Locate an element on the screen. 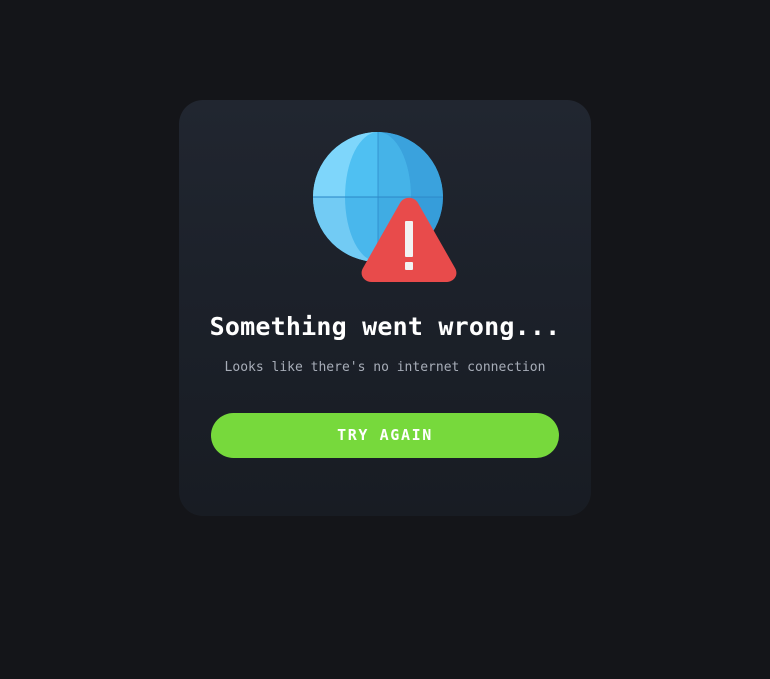 The width and height of the screenshot is (770, 679). globe-warning-icon is located at coordinates (385, 207).